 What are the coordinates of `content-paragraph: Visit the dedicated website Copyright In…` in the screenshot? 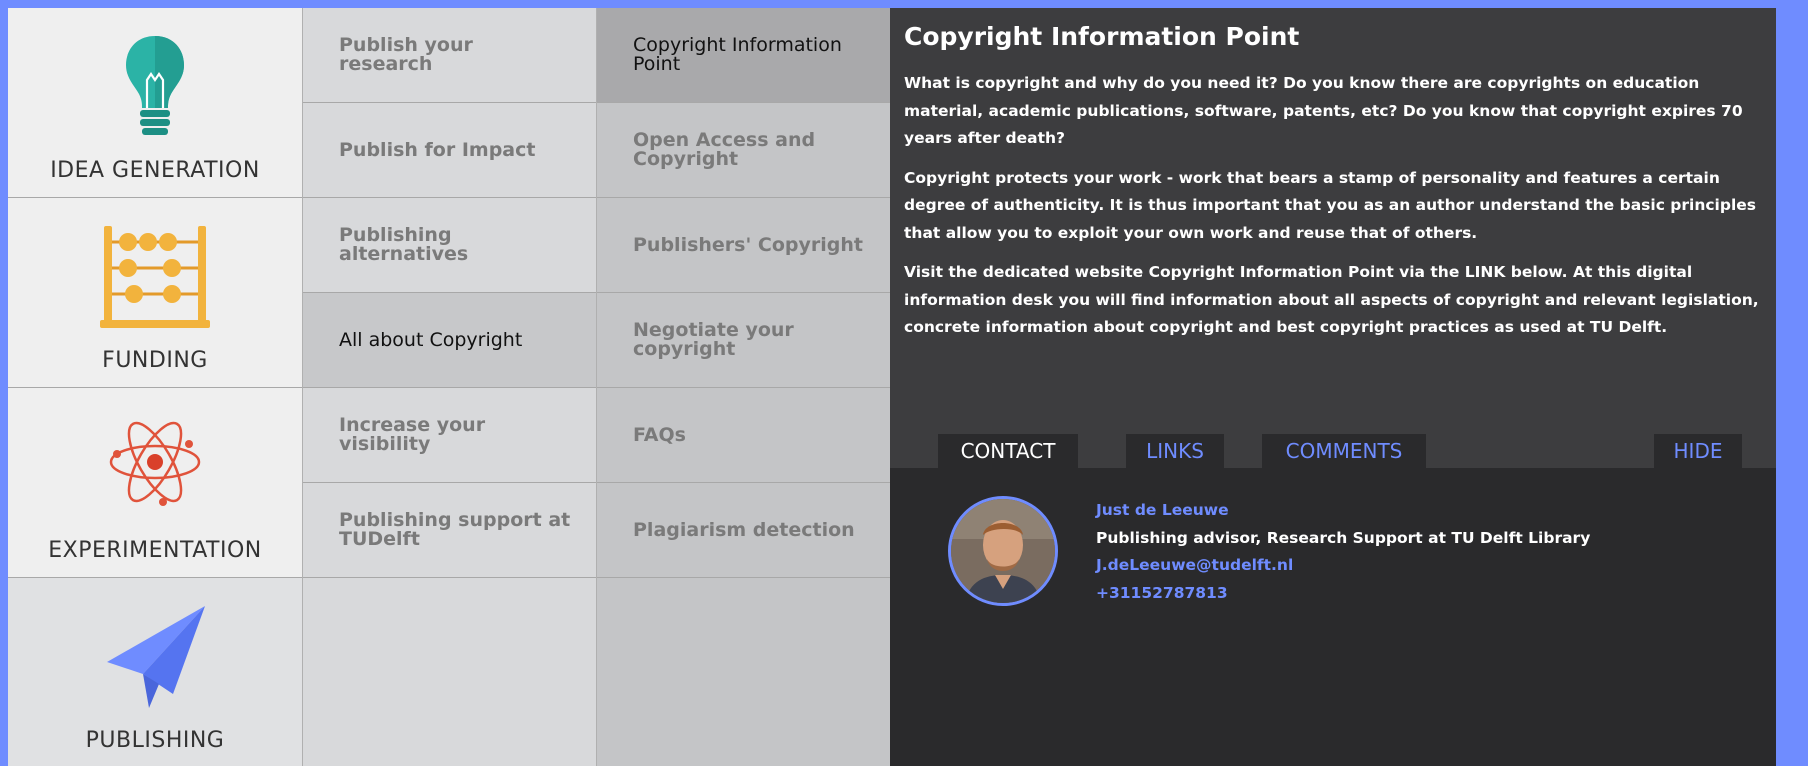 It's located at (1331, 299).